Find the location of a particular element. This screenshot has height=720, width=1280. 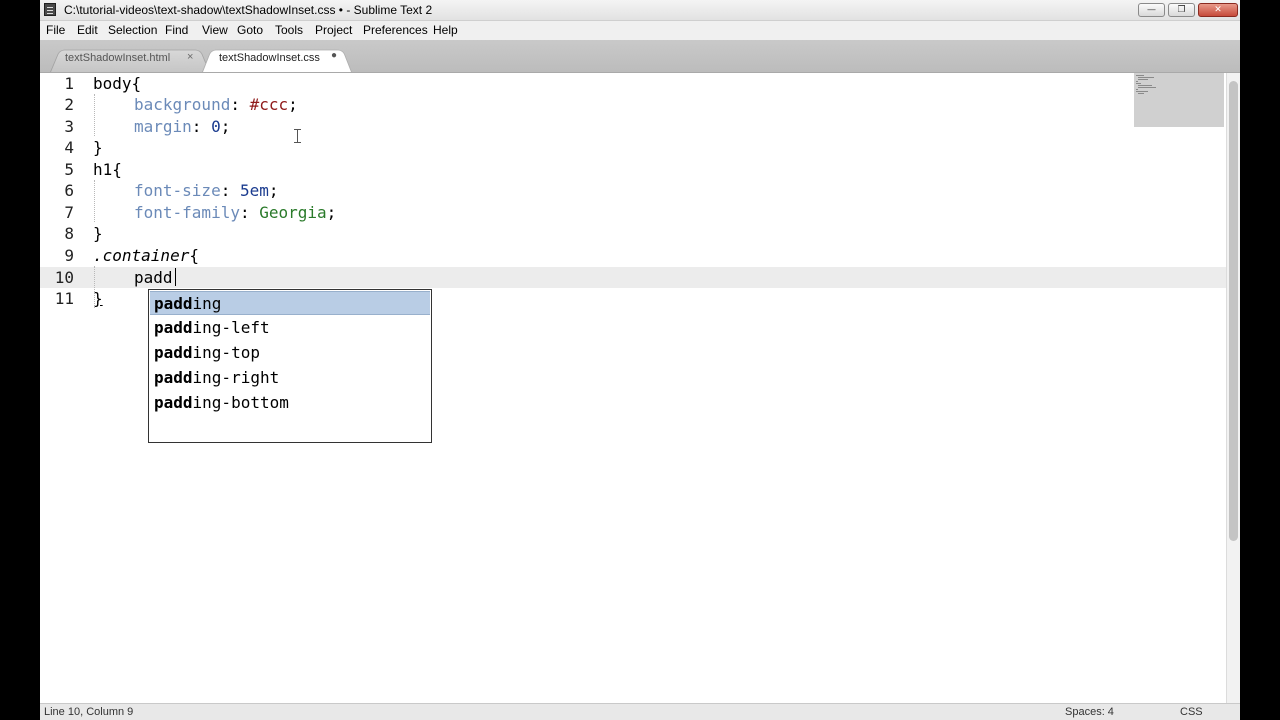

minimize-button: — is located at coordinates (1151, 10).